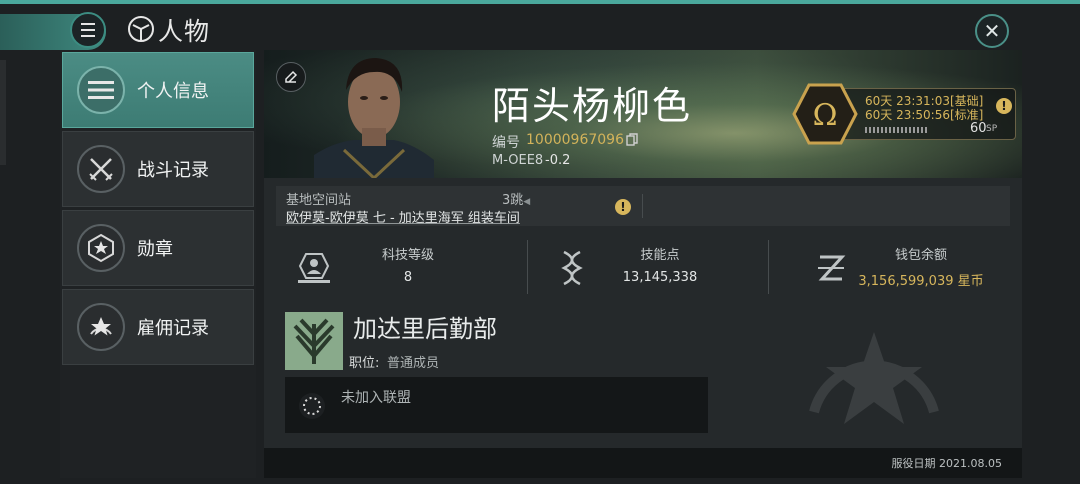 Image resolution: width=1080 pixels, height=484 pixels. Describe the element at coordinates (643, 463) in the screenshot. I see `footer-bar: 服役日期 2021.08.05` at that location.